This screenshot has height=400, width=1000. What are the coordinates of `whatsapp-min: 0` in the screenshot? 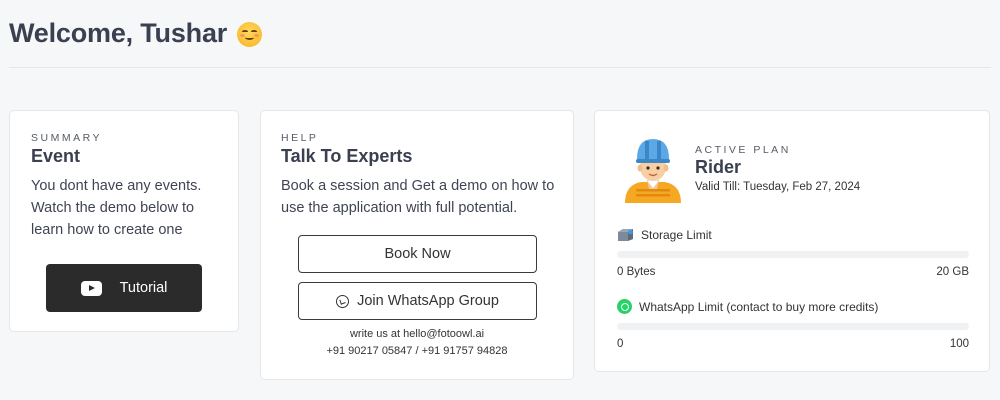 It's located at (620, 344).